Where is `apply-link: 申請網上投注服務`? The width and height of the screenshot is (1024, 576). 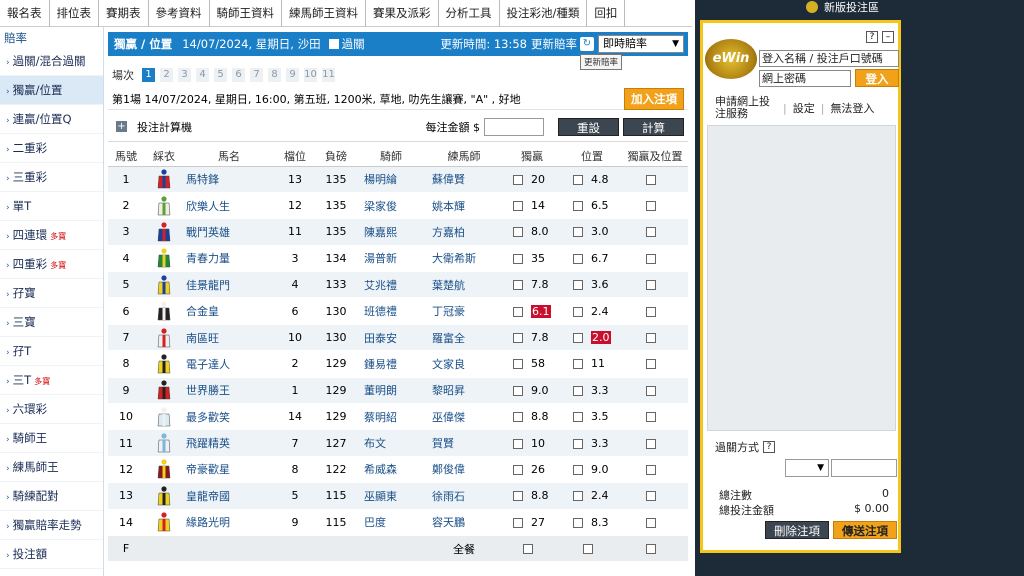
apply-link: 申請網上投注服務 is located at coordinates (746, 108).